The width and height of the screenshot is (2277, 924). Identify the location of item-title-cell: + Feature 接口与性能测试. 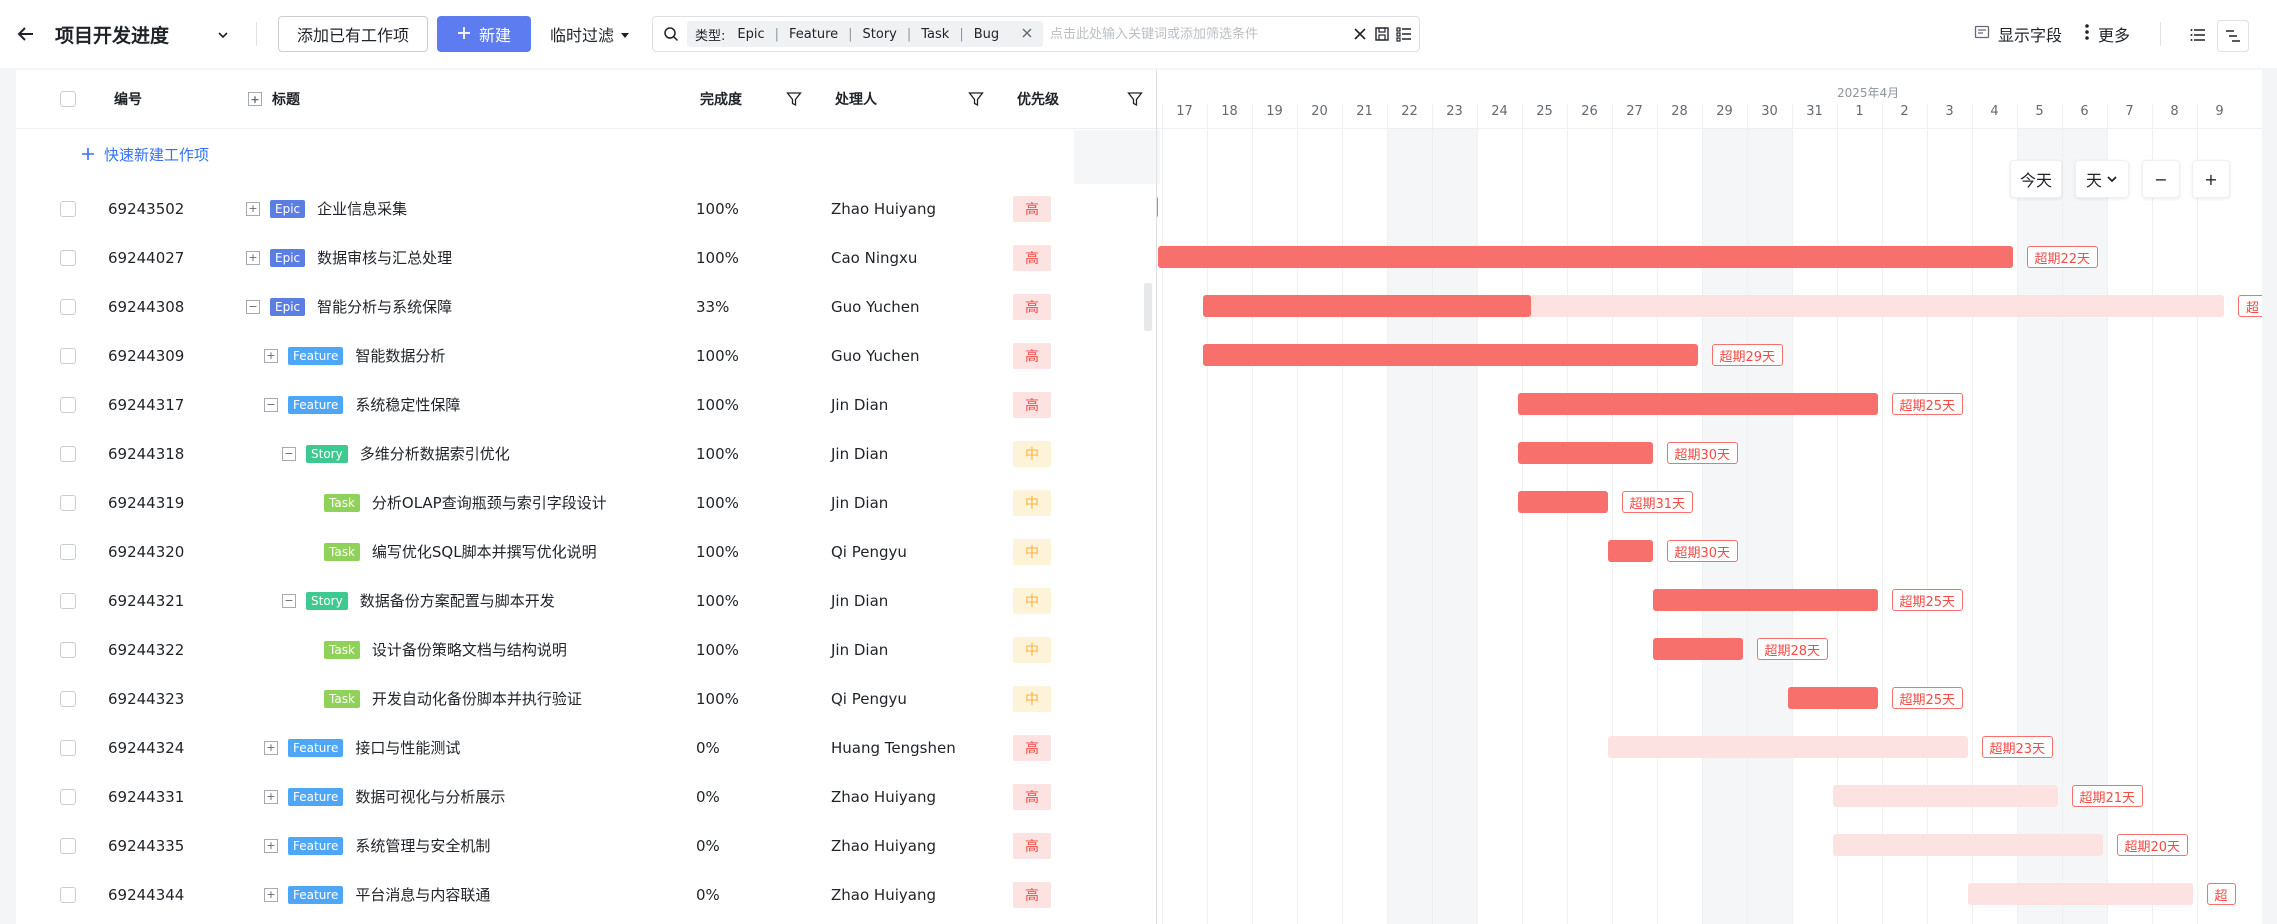
(362, 747).